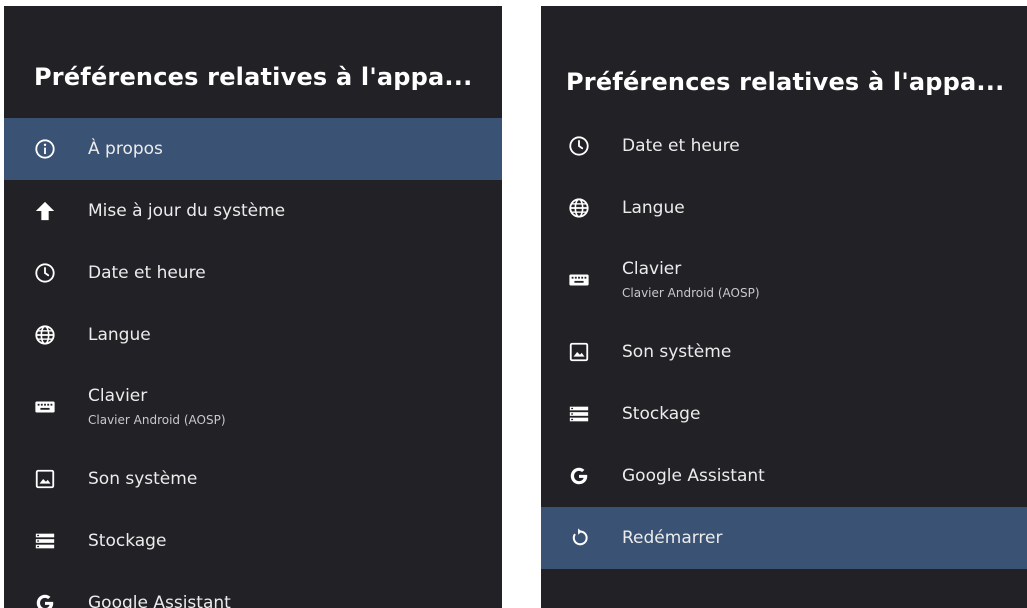  I want to click on restart-icon, so click(579, 538).